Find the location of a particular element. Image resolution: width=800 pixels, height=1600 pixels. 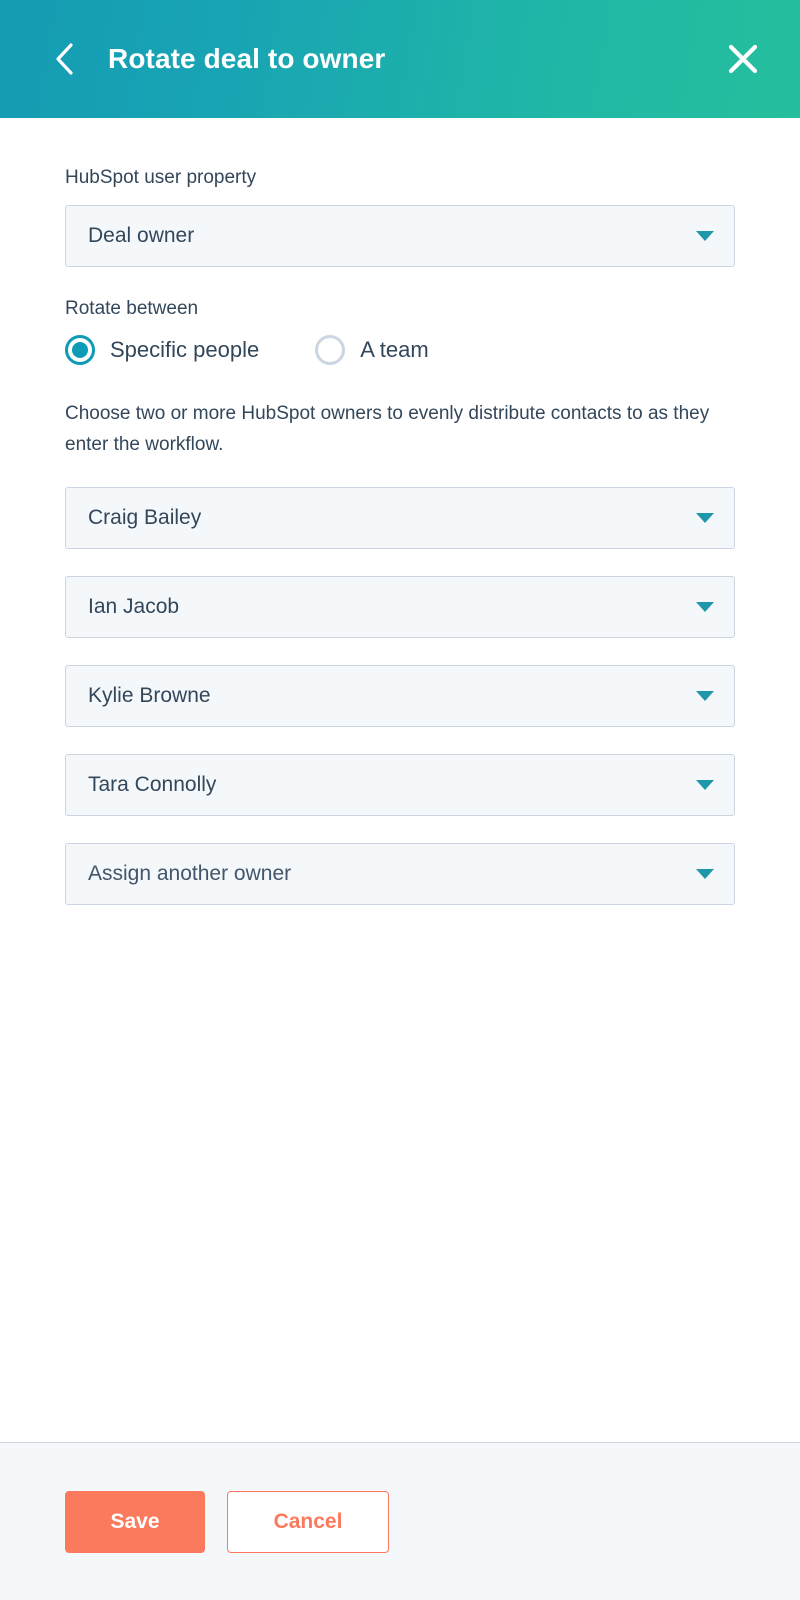

panel-header: Rotate deal to owner is located at coordinates (400, 59).